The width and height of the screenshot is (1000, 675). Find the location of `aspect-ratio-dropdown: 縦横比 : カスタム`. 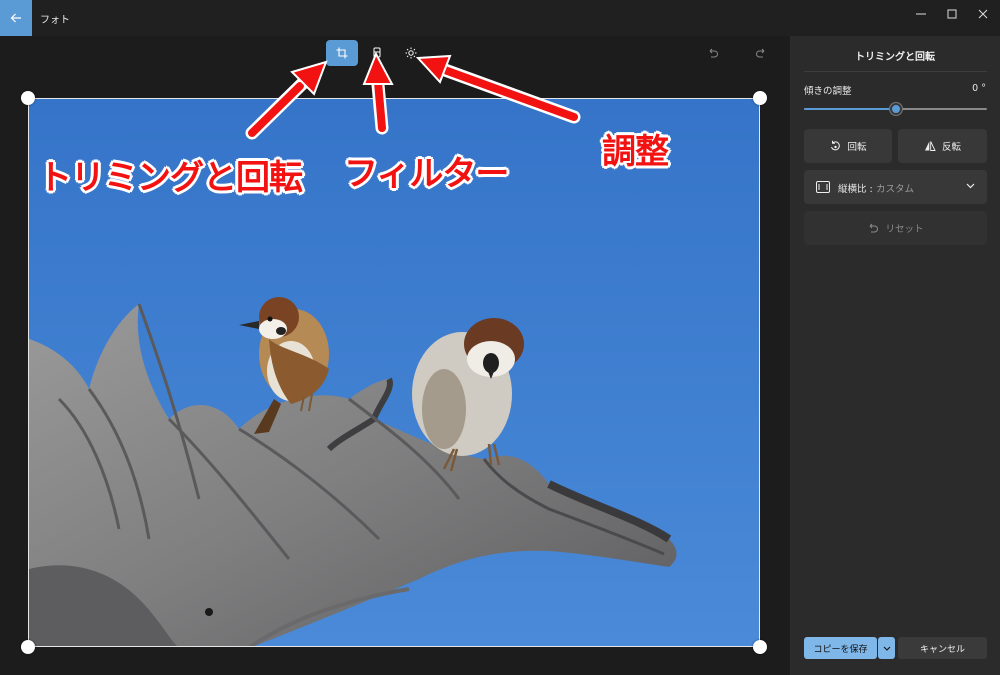

aspect-ratio-dropdown: 縦横比 : カスタム is located at coordinates (895, 187).